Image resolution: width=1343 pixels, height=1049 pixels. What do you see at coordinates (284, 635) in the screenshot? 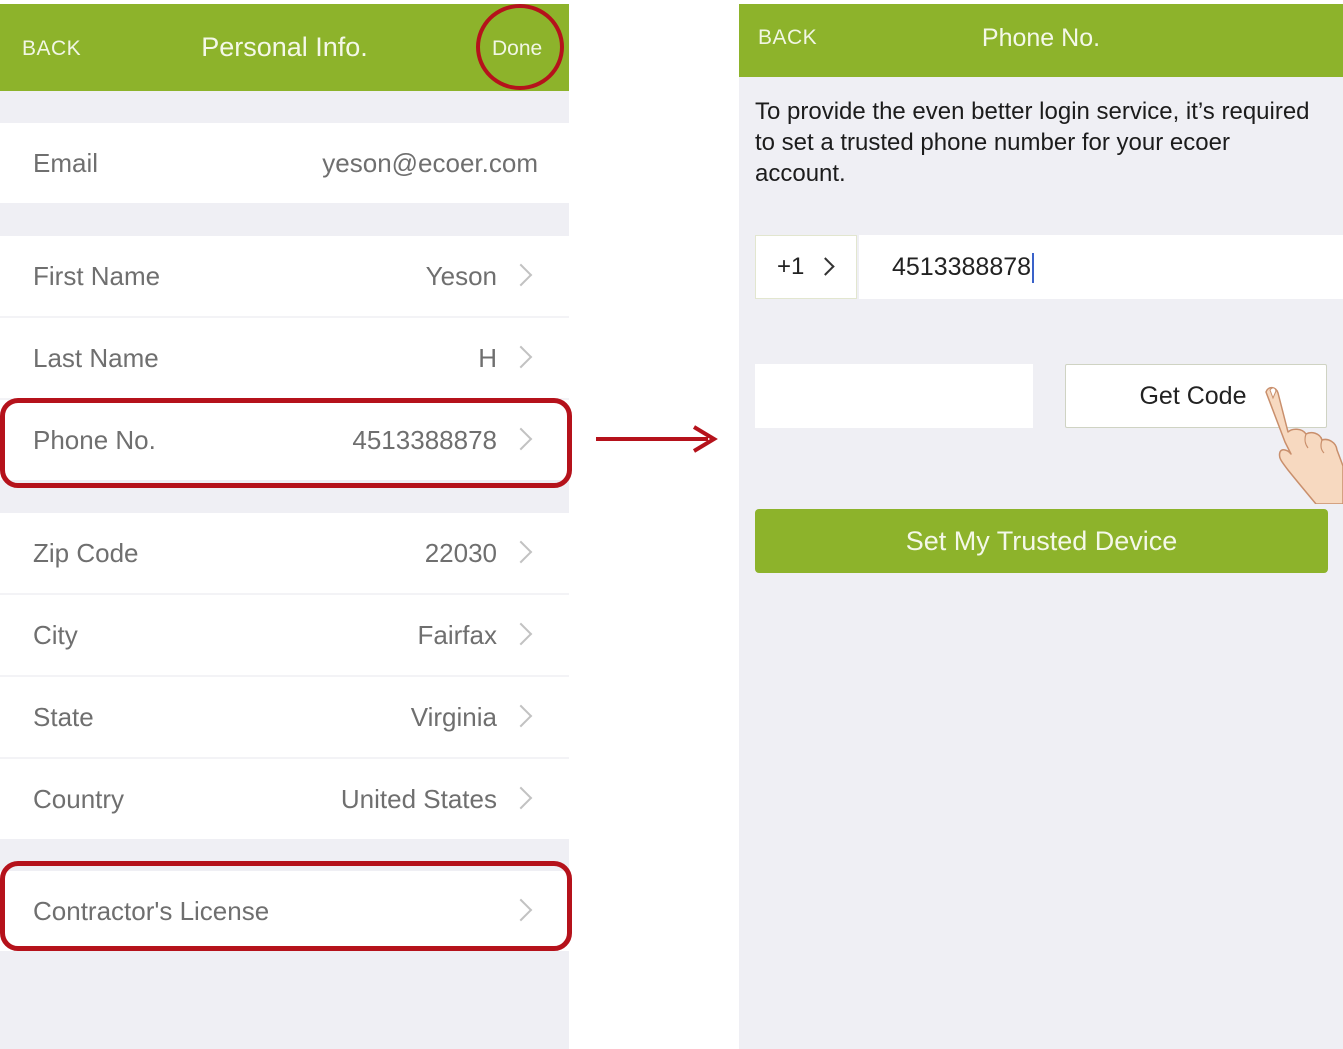
I see `city-row: City Fairfax` at bounding box center [284, 635].